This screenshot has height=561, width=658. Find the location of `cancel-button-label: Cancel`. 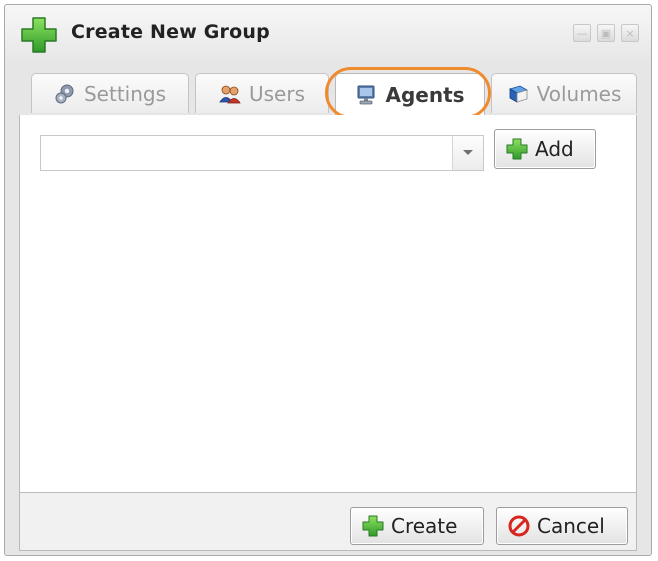

cancel-button-label: Cancel is located at coordinates (571, 526).